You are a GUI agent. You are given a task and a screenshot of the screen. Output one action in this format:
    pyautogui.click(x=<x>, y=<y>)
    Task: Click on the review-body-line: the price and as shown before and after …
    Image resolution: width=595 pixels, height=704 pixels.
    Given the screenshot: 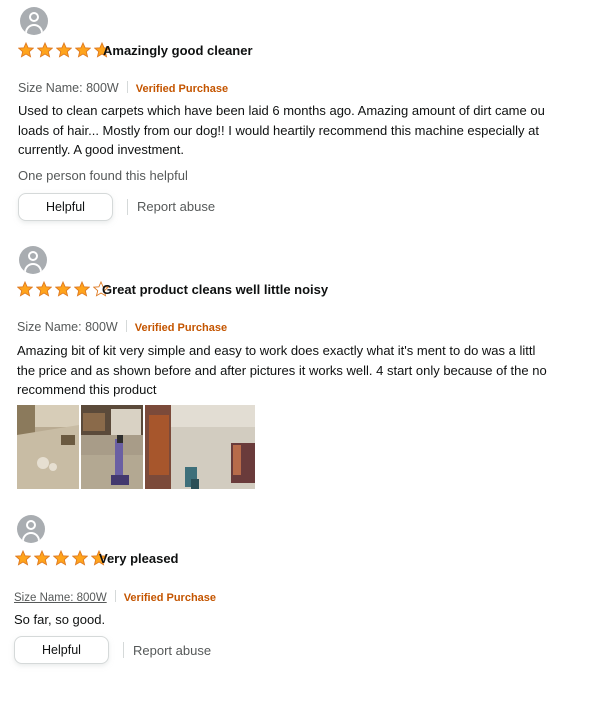 What is the action you would take?
    pyautogui.click(x=282, y=370)
    